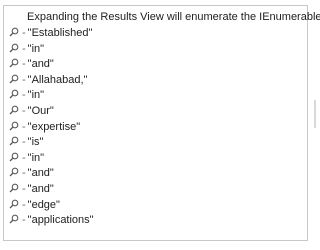 Image resolution: width=320 pixels, height=250 pixels. Describe the element at coordinates (40, 110) in the screenshot. I see `item-value: "Our"` at that location.